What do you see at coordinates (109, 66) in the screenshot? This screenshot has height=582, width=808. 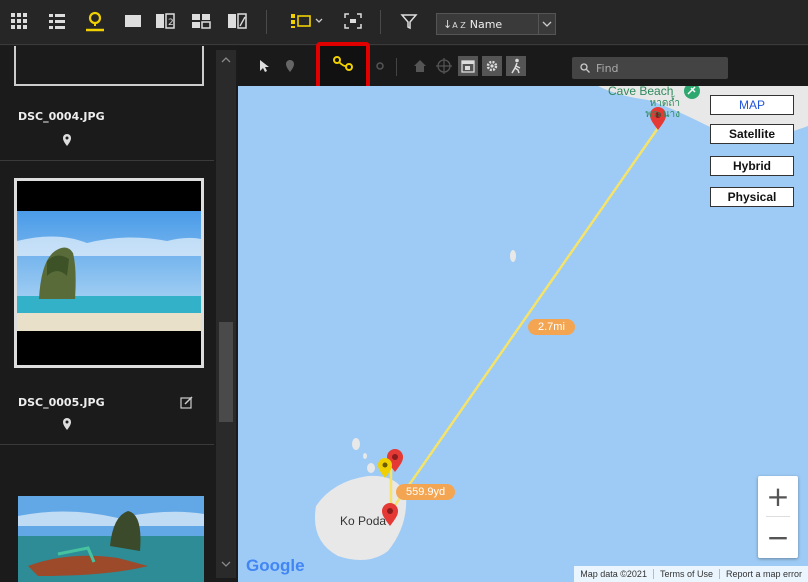 I see `thumbnail-frame` at bounding box center [109, 66].